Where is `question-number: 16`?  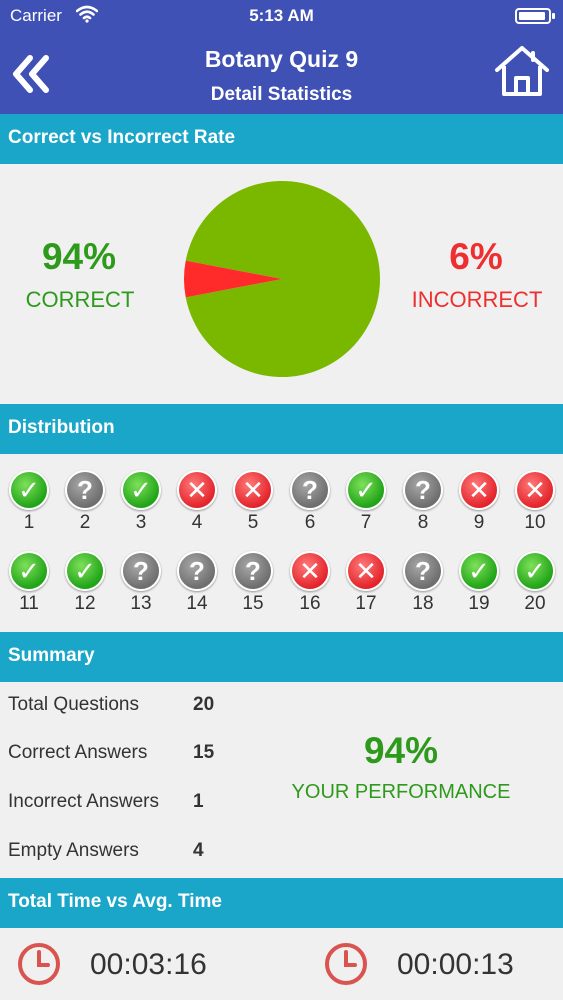 question-number: 16 is located at coordinates (310, 603).